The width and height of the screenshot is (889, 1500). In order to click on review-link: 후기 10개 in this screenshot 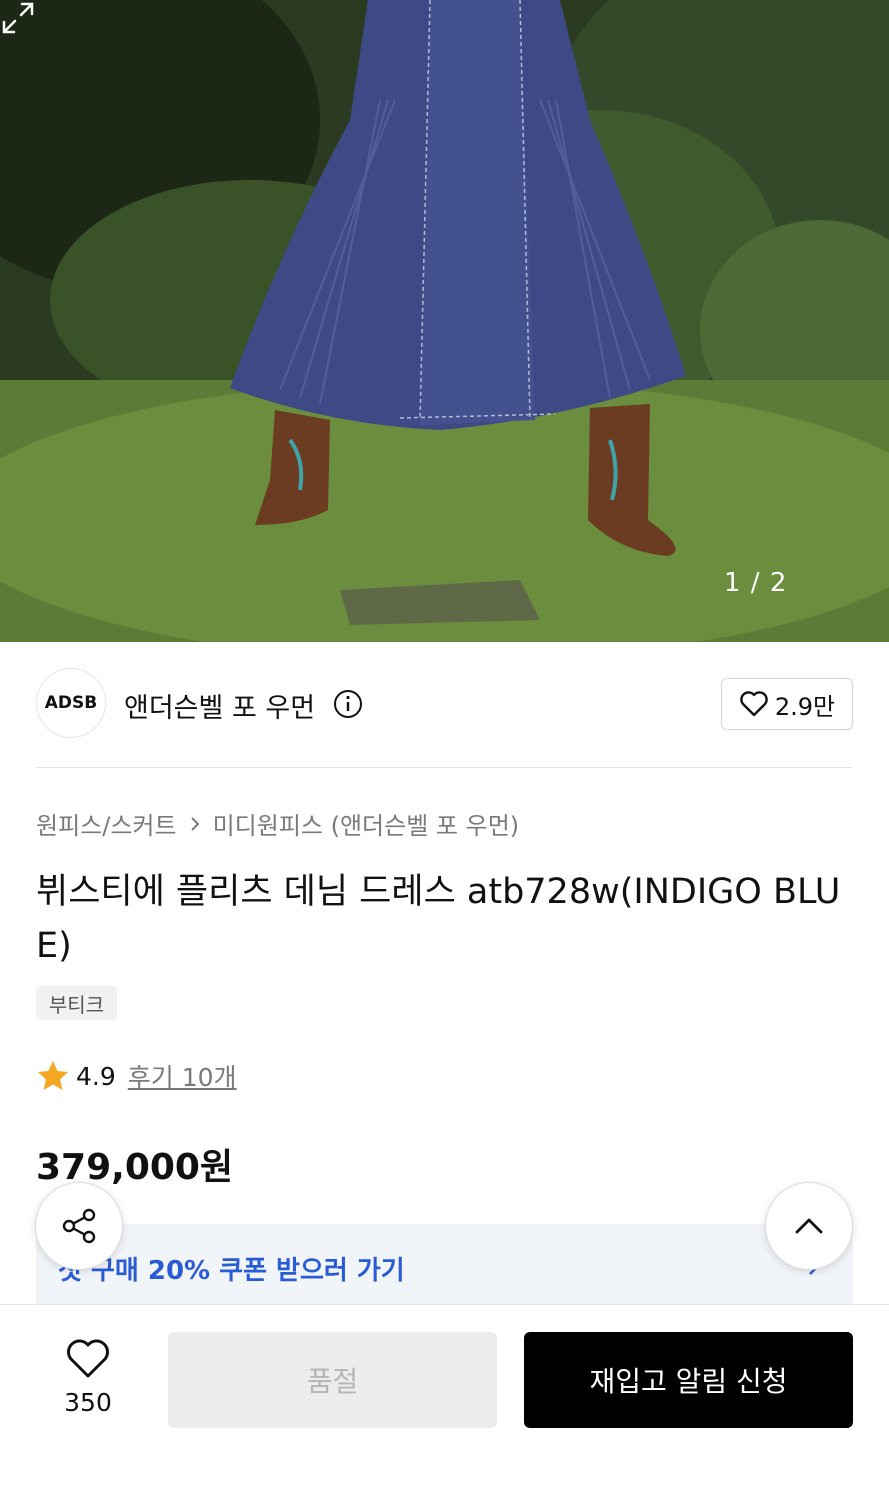, I will do `click(182, 1076)`.